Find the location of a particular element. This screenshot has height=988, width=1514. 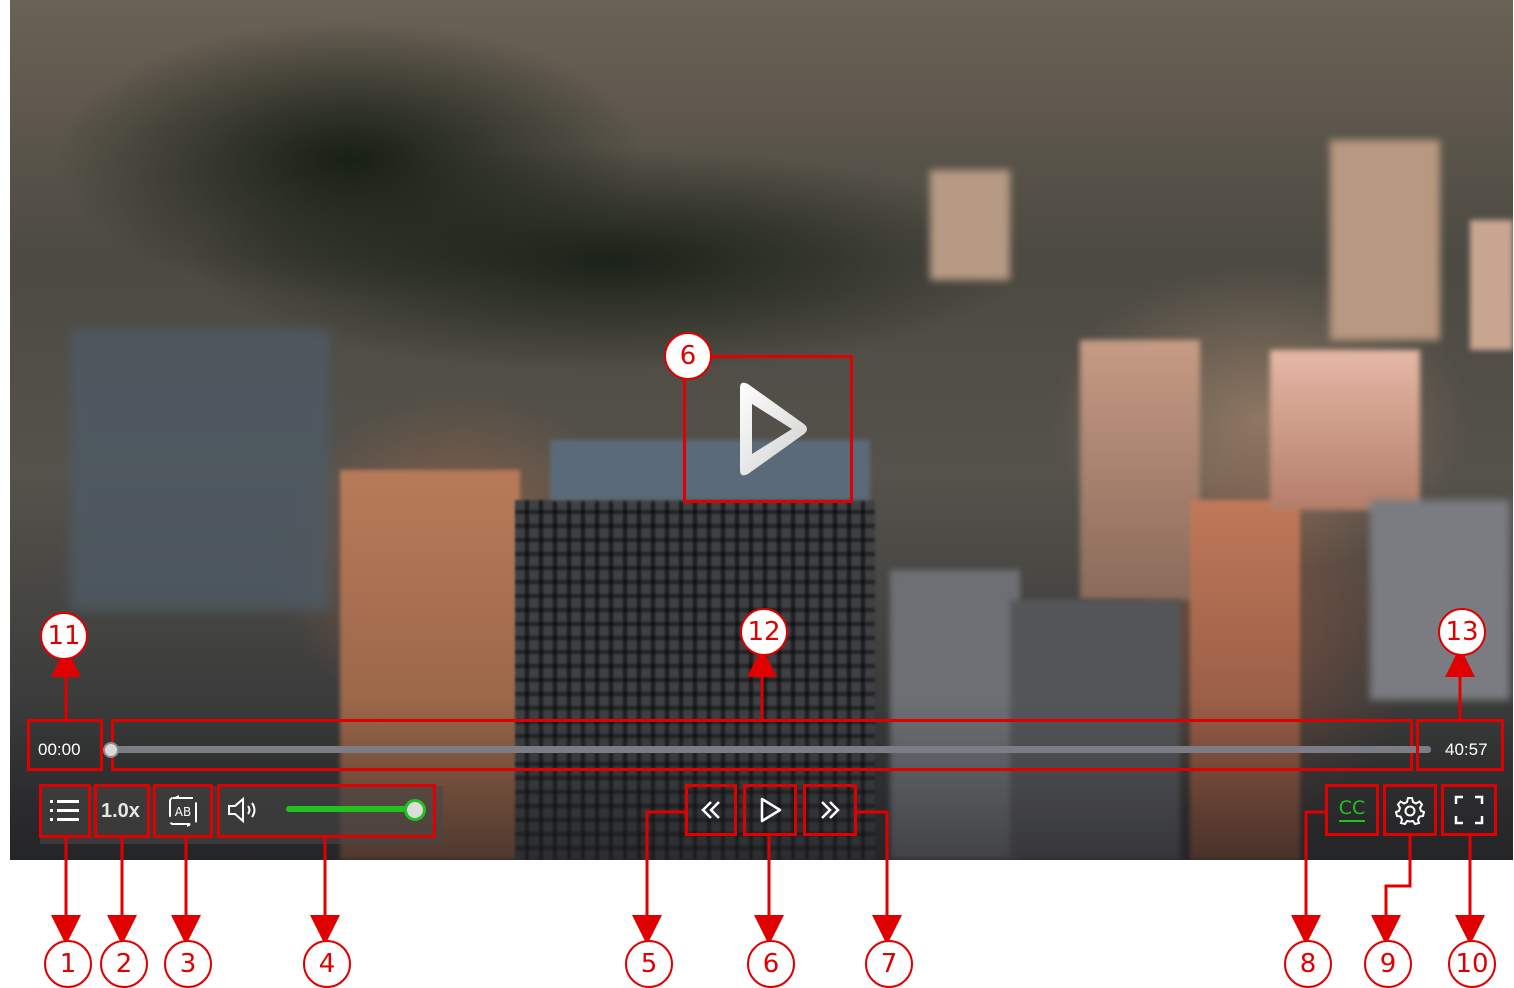

callout-badge: 2 is located at coordinates (124, 964).